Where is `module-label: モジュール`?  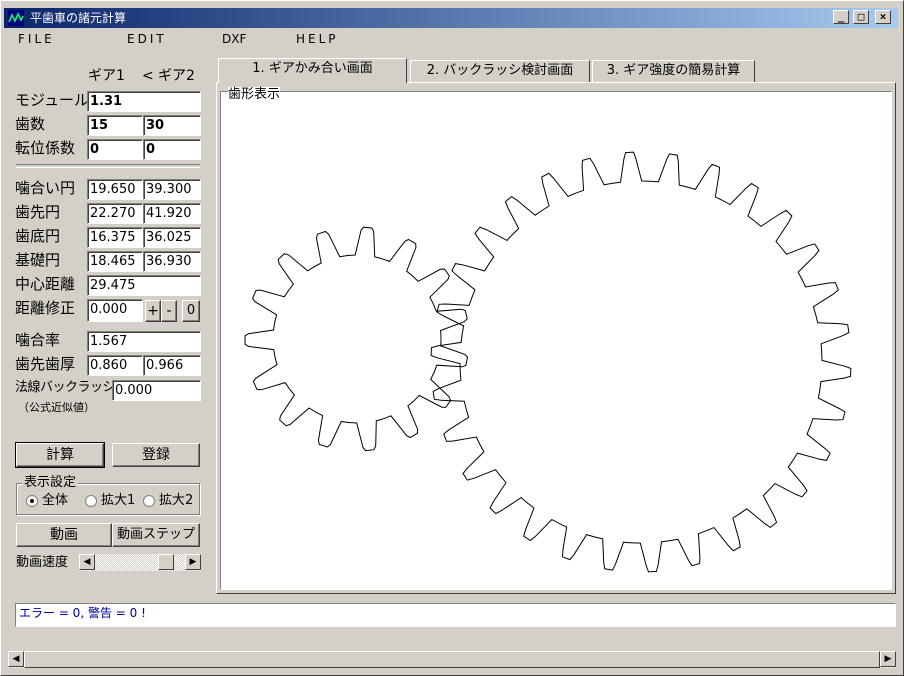
module-label: モジュール is located at coordinates (52, 100).